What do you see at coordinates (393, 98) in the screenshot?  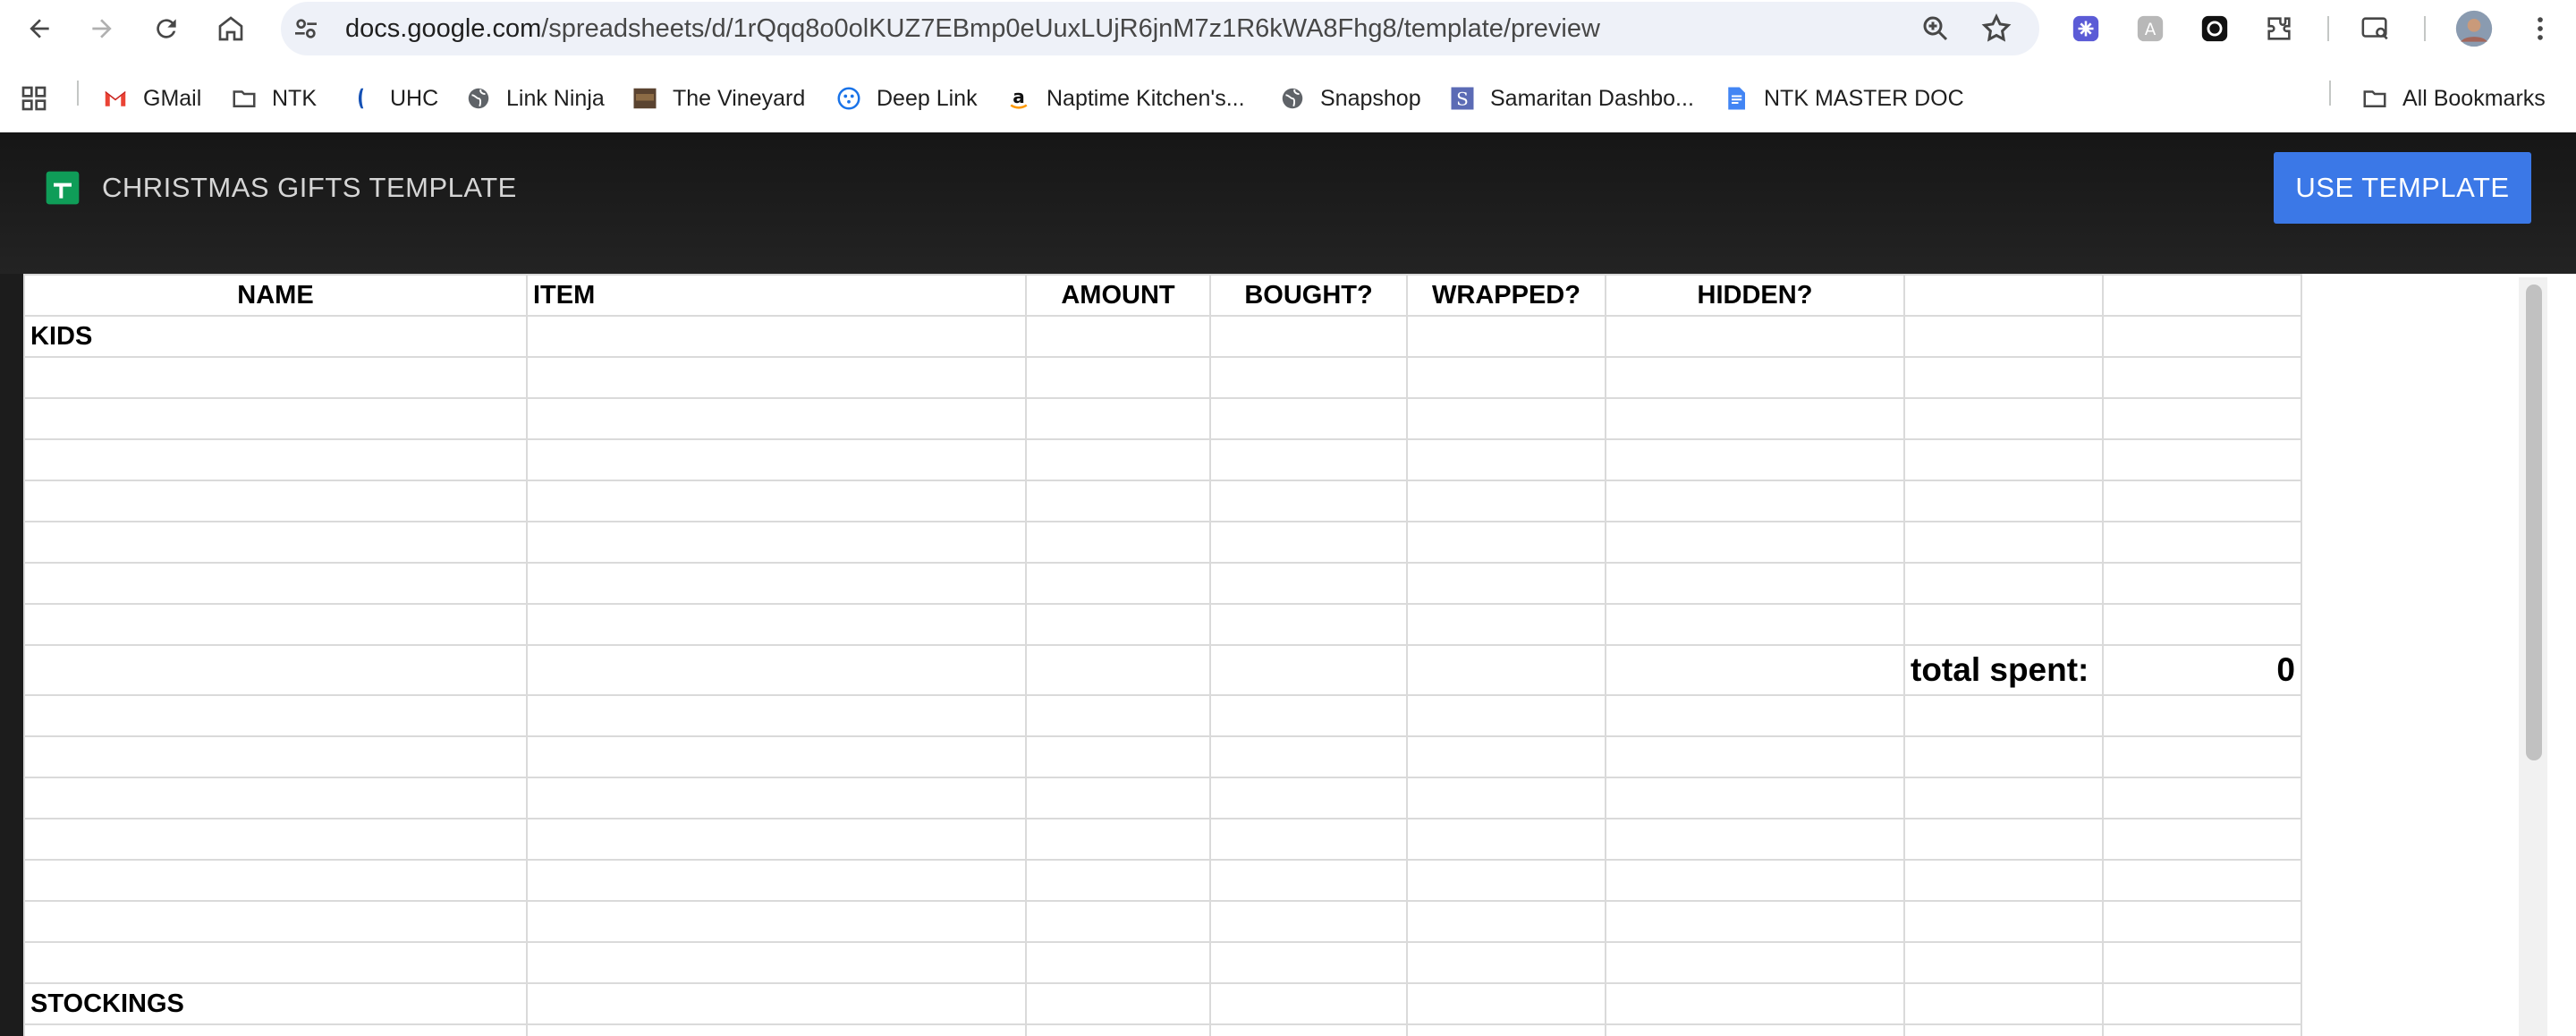 I see `bookmark-uhc: UHC` at bounding box center [393, 98].